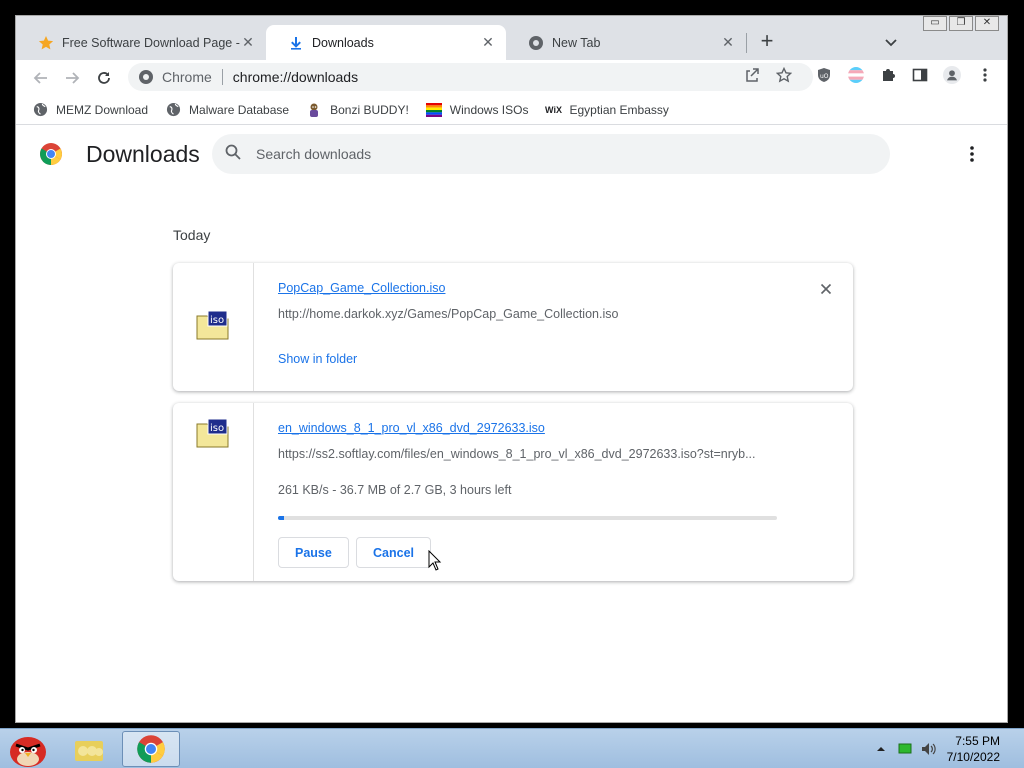 The height and width of the screenshot is (768, 1024). What do you see at coordinates (944, 748) in the screenshot?
I see `system-tray: 7:55 PM 7/10/2022` at bounding box center [944, 748].